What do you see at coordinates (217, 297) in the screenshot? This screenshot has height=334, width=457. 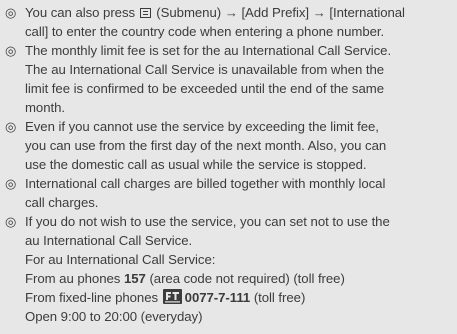 I see `fixed-line-number: 0077-7-111` at bounding box center [217, 297].